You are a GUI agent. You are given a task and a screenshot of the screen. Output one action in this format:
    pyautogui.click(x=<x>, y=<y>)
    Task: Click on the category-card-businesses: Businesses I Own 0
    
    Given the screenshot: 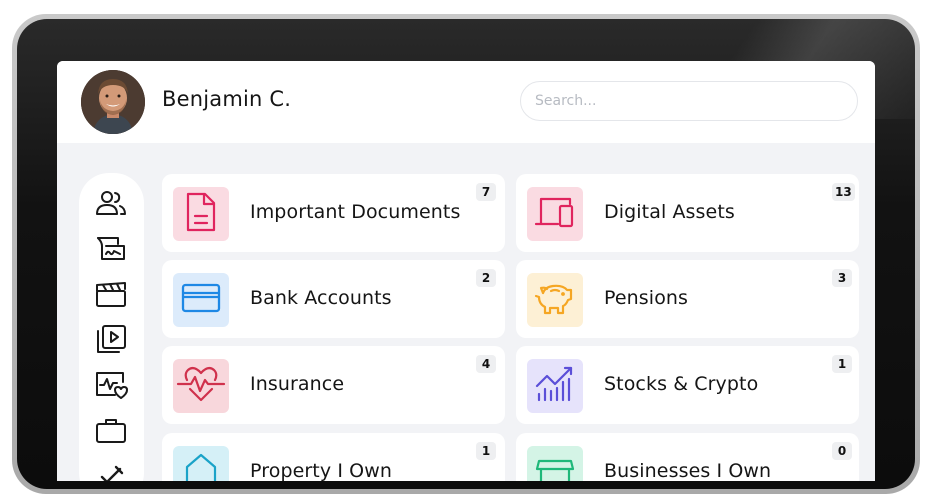 What is the action you would take?
    pyautogui.click(x=687, y=457)
    